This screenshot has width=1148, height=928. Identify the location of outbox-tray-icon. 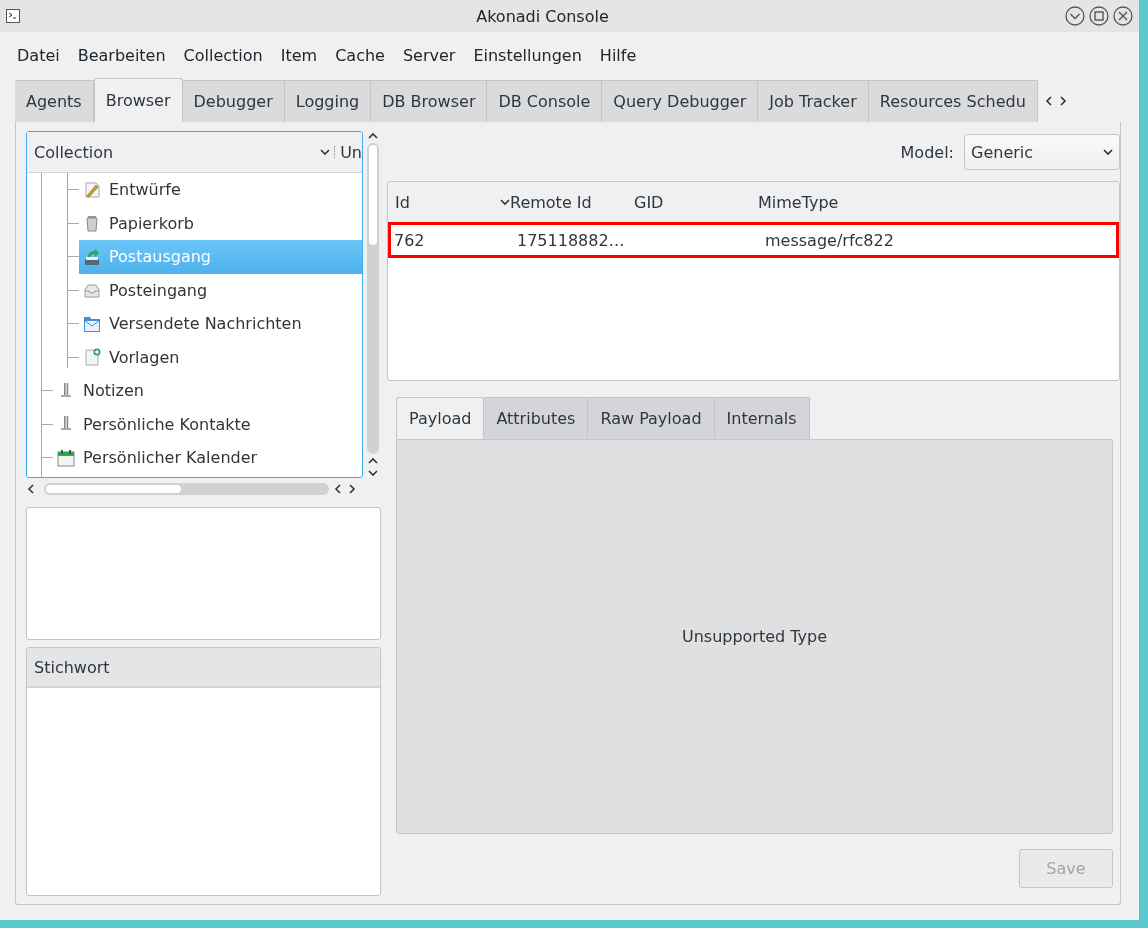
(92, 256).